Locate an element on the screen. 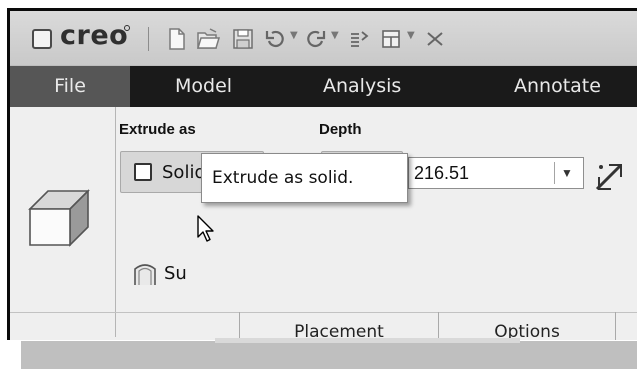  flip-direction-icon is located at coordinates (610, 179).